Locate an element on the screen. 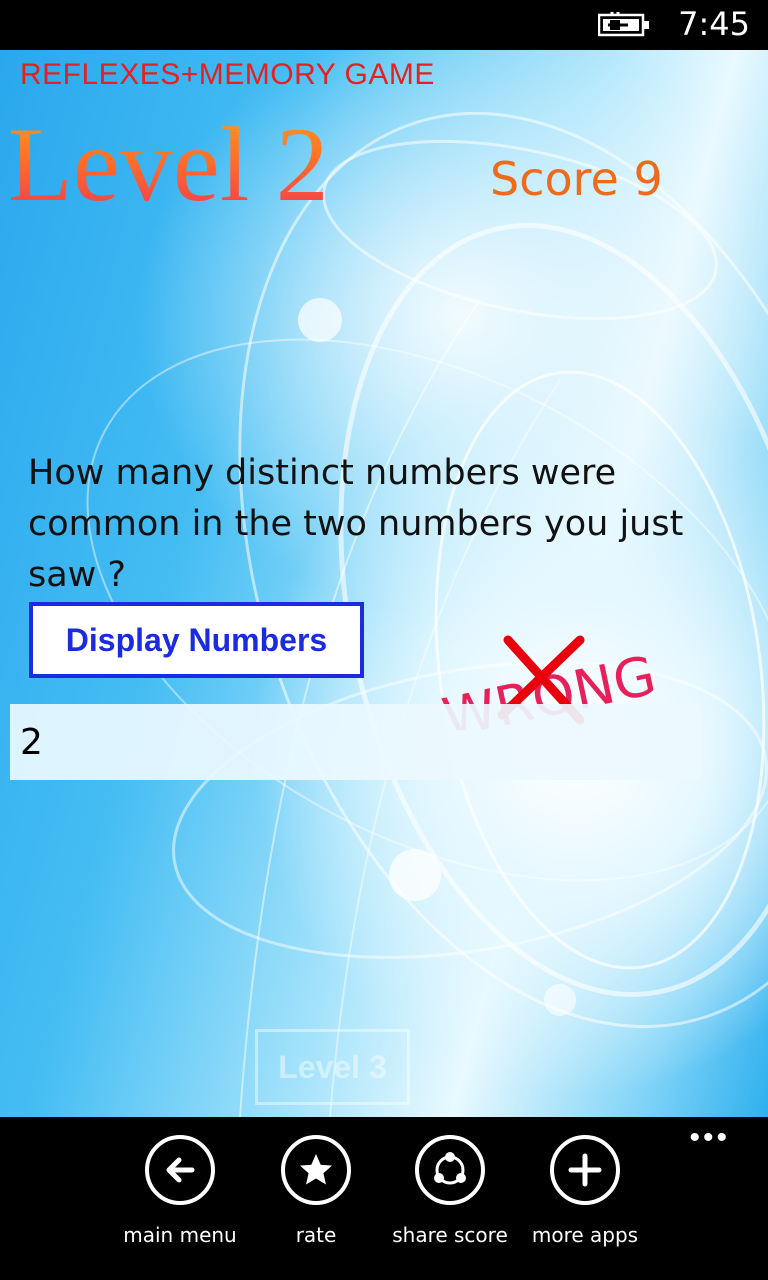  back-arrow-icon is located at coordinates (180, 1170).